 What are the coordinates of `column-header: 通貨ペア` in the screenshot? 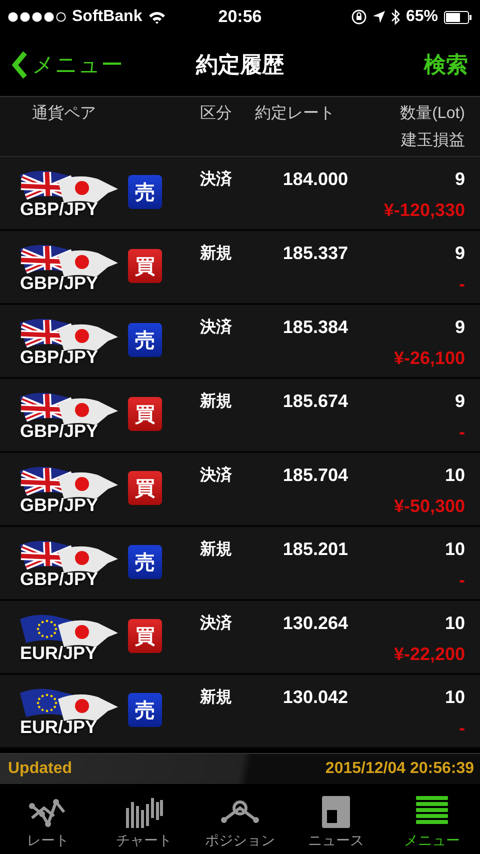 It's located at (64, 114).